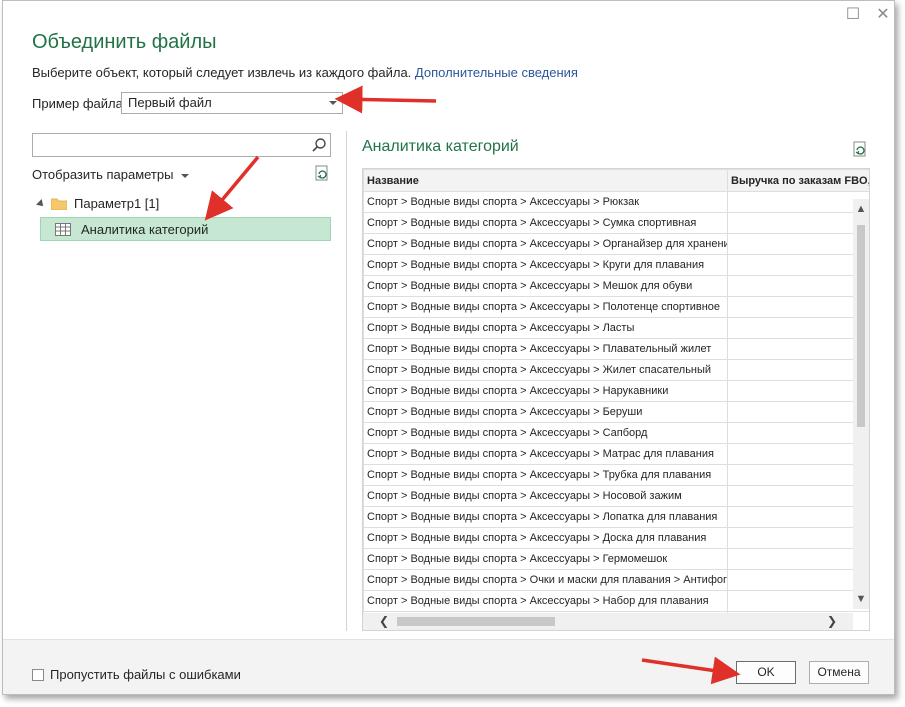 The width and height of the screenshot is (905, 707). Describe the element at coordinates (496, 72) in the screenshot. I see `learn-more-link: Дополнительные сведения` at that location.